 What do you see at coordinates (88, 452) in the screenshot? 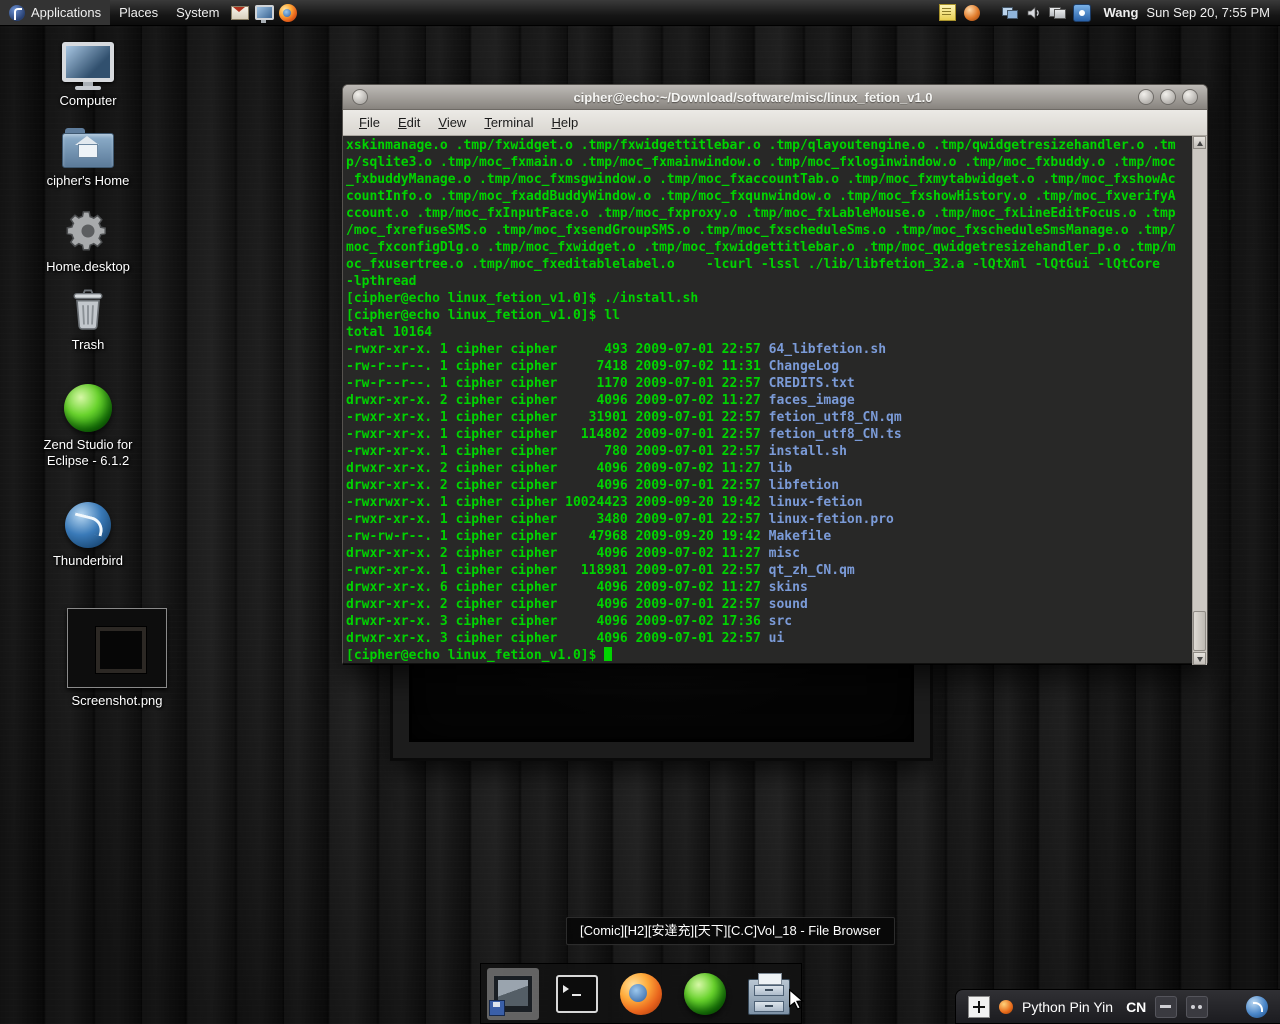
I see `desktop-icon-label: Zend Studio for Eclipse - 6.1.2` at bounding box center [88, 452].